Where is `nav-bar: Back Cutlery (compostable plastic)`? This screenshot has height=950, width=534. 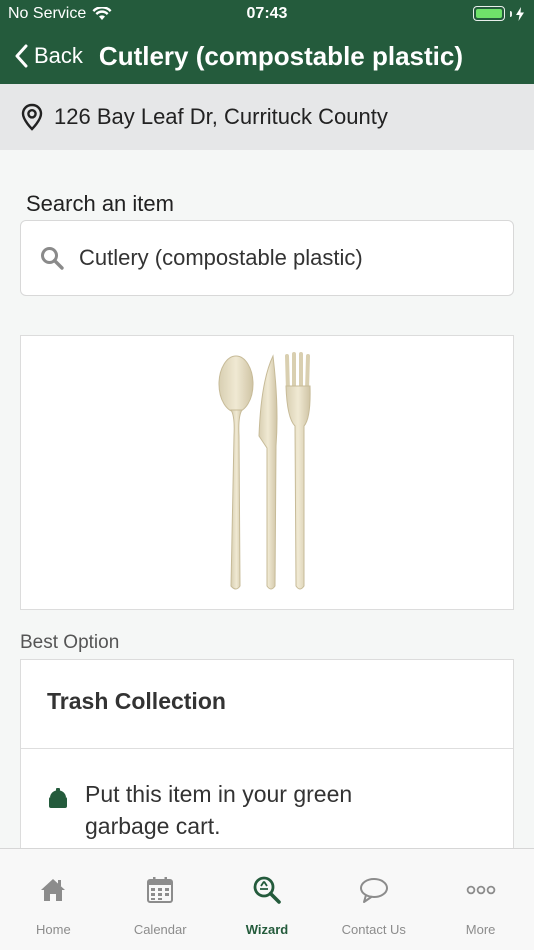 nav-bar: Back Cutlery (compostable plastic) is located at coordinates (267, 56).